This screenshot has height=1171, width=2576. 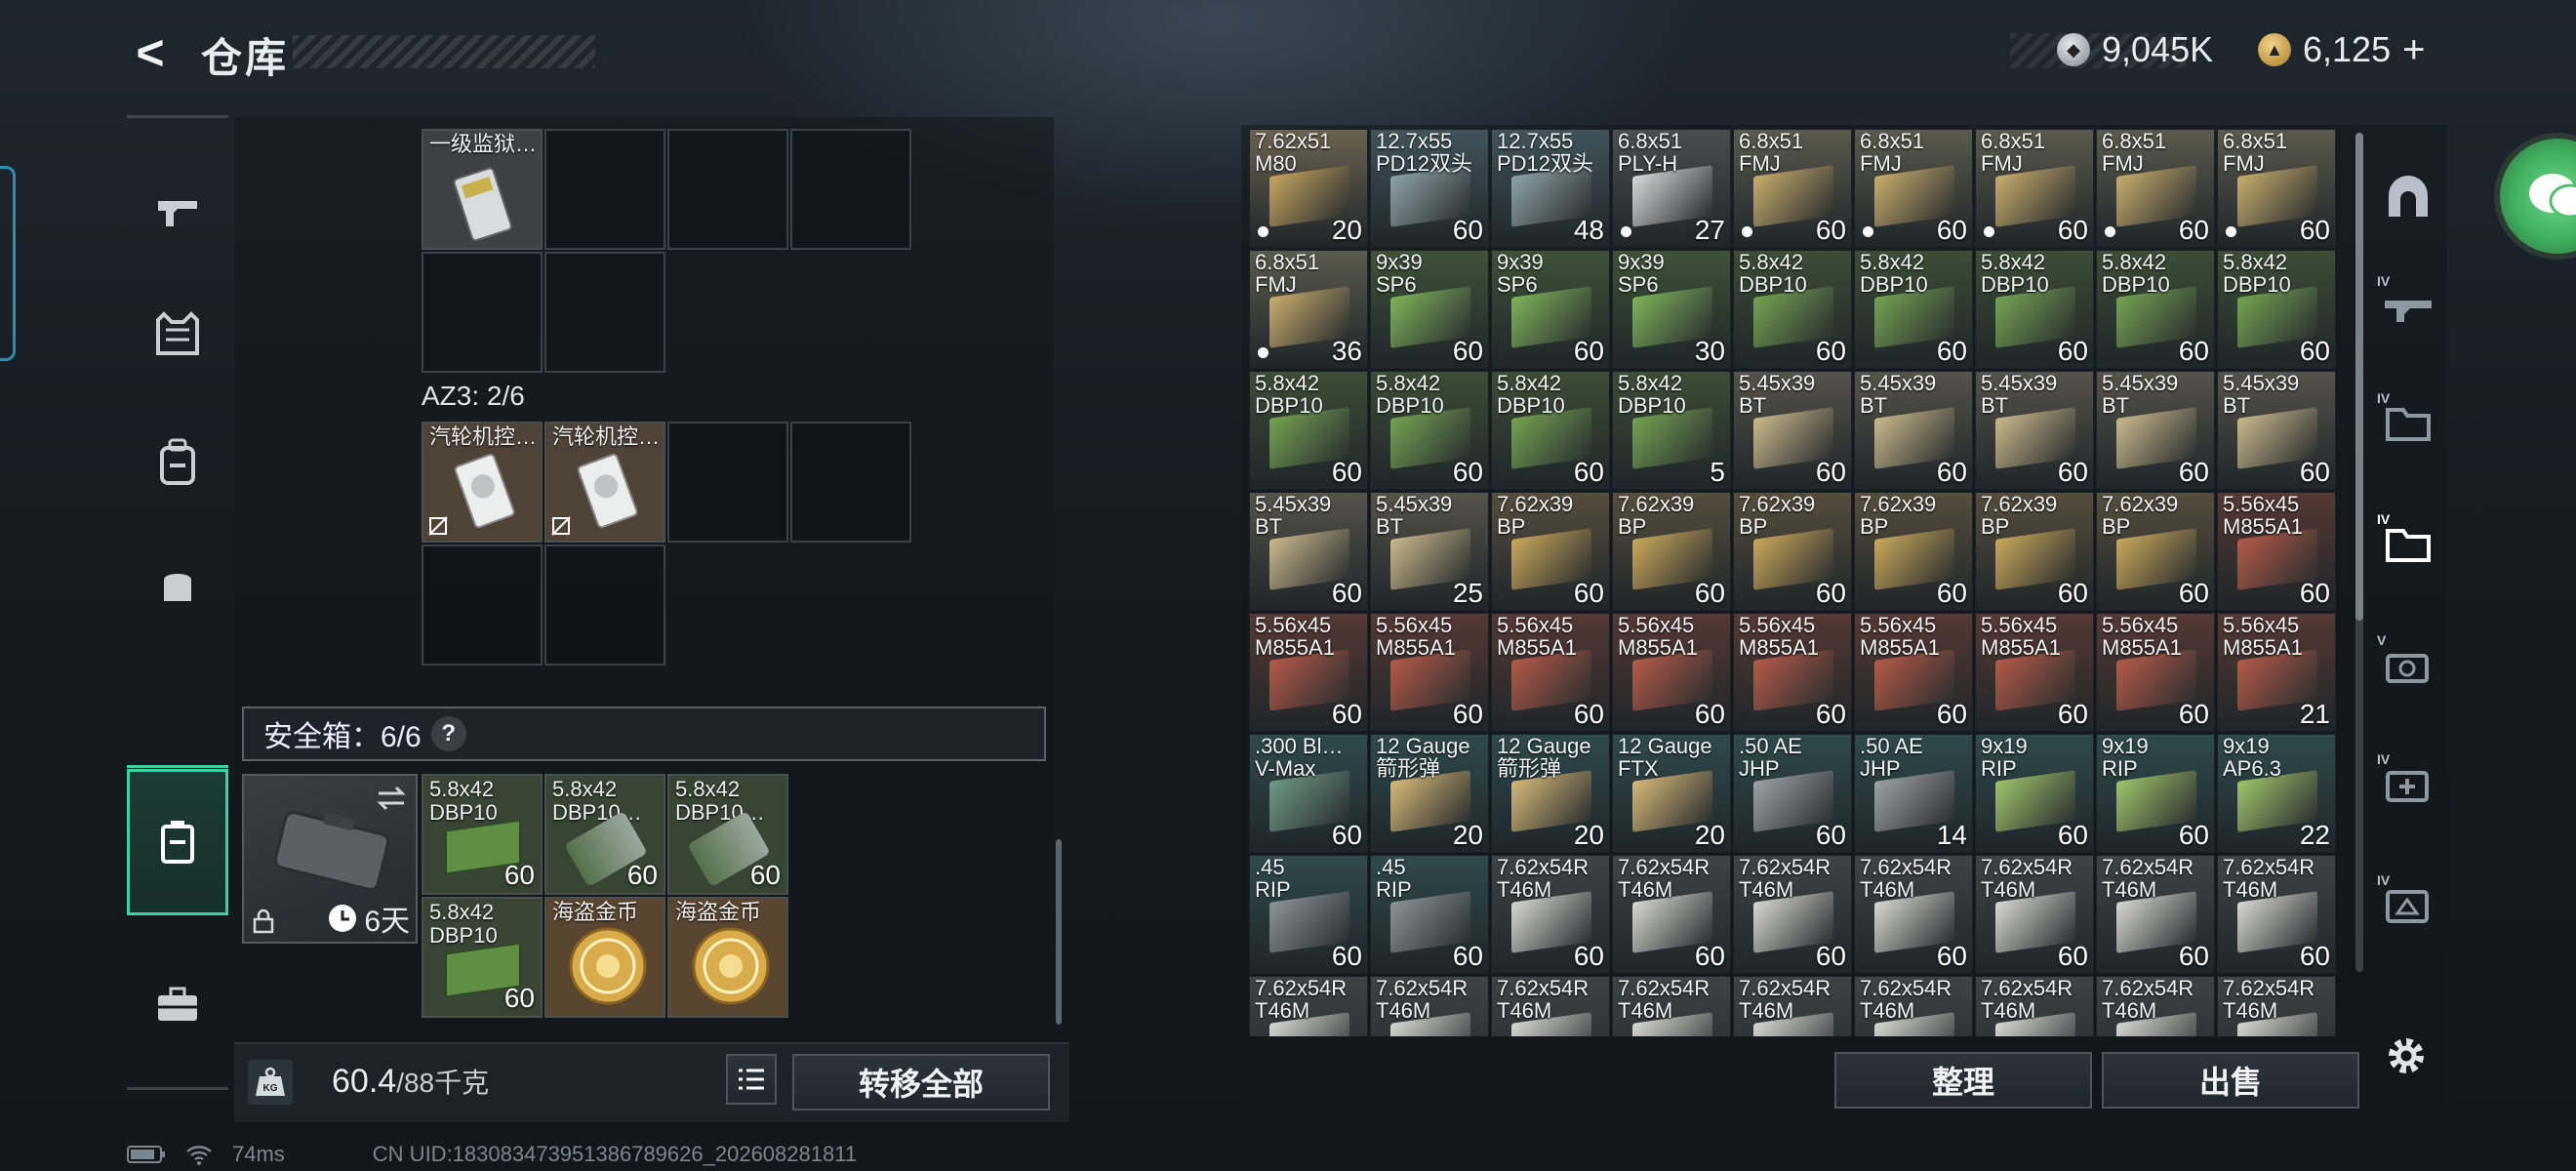 I want to click on stash-tab-misc: IV, so click(x=2408, y=905).